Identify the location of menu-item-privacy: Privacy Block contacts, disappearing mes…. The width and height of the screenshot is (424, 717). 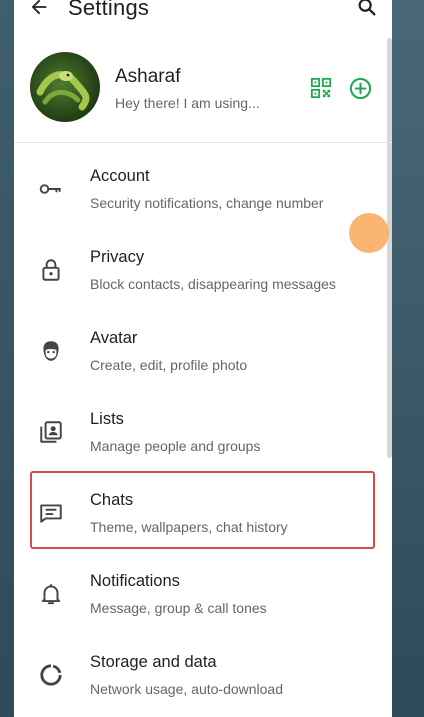
(203, 271).